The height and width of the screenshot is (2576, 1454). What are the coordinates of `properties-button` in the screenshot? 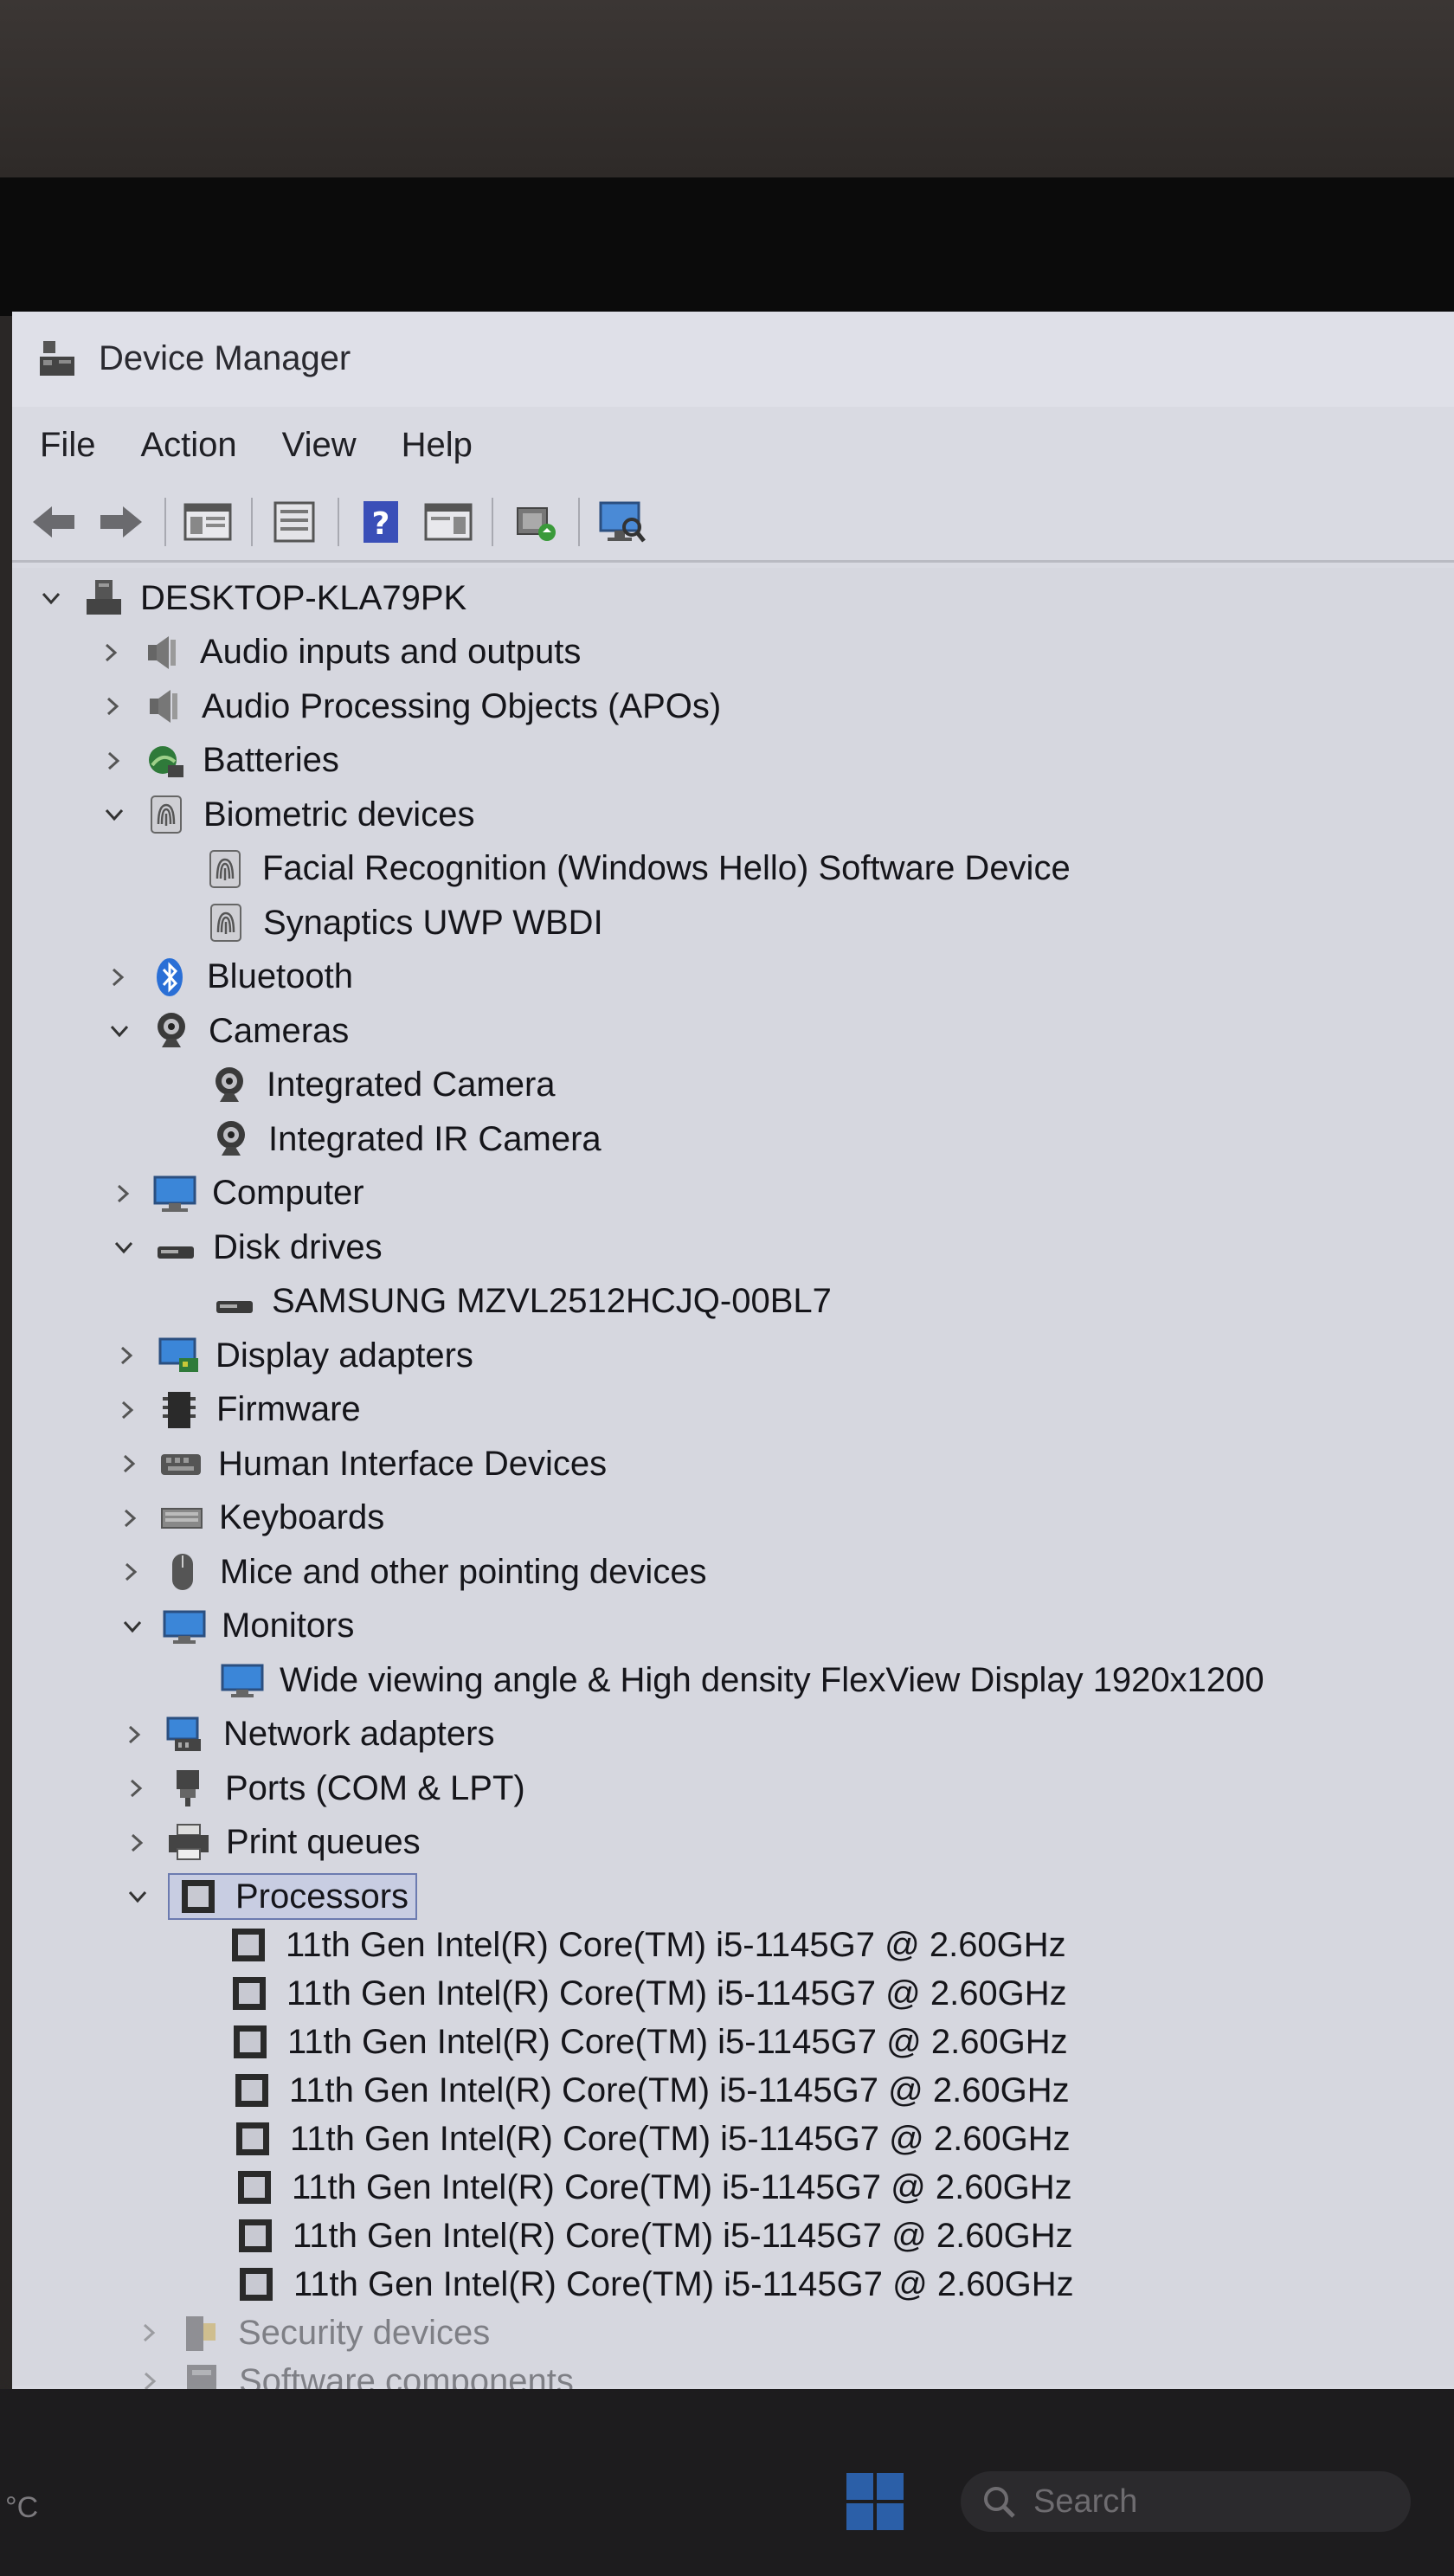 It's located at (295, 522).